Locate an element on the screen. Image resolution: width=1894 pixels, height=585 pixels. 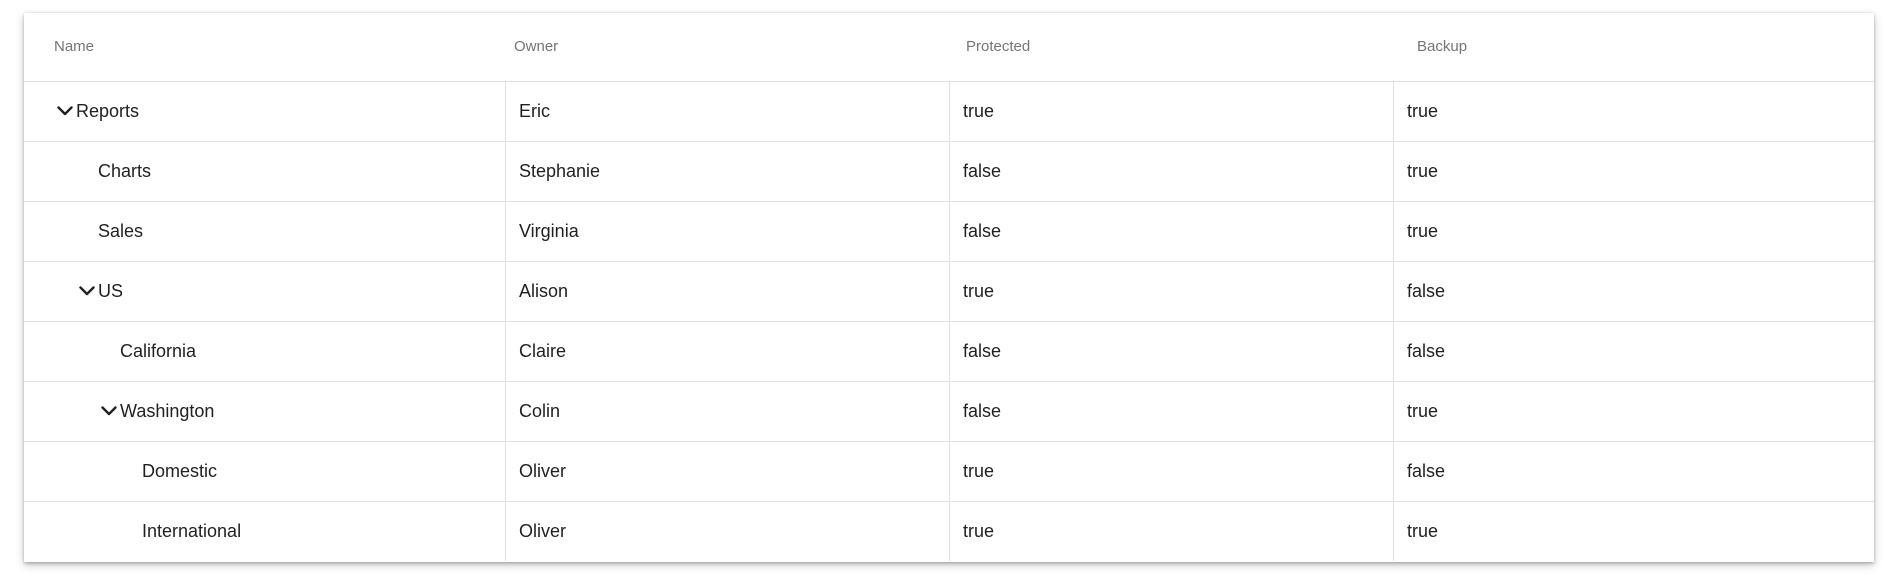
row-name: US is located at coordinates (111, 291).